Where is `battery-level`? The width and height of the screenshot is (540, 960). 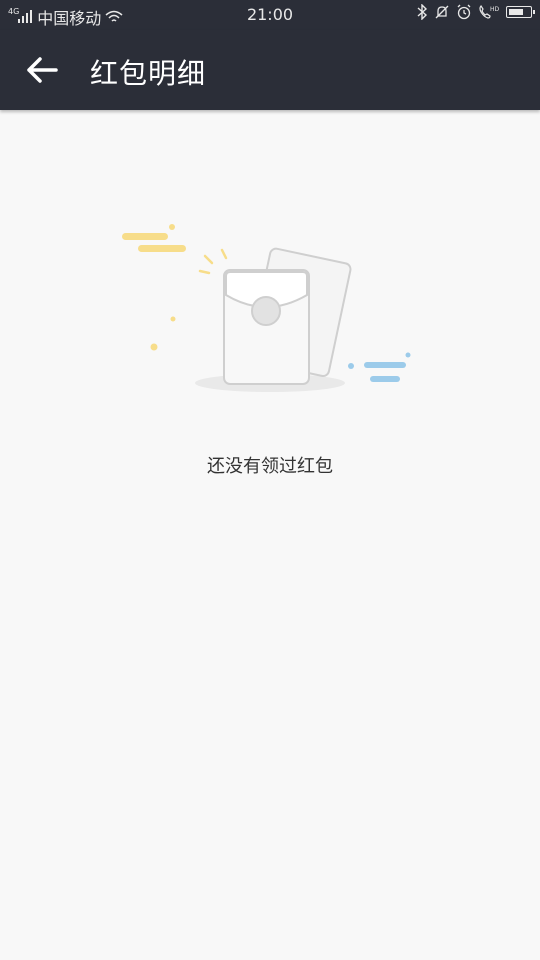 battery-level is located at coordinates (516, 12).